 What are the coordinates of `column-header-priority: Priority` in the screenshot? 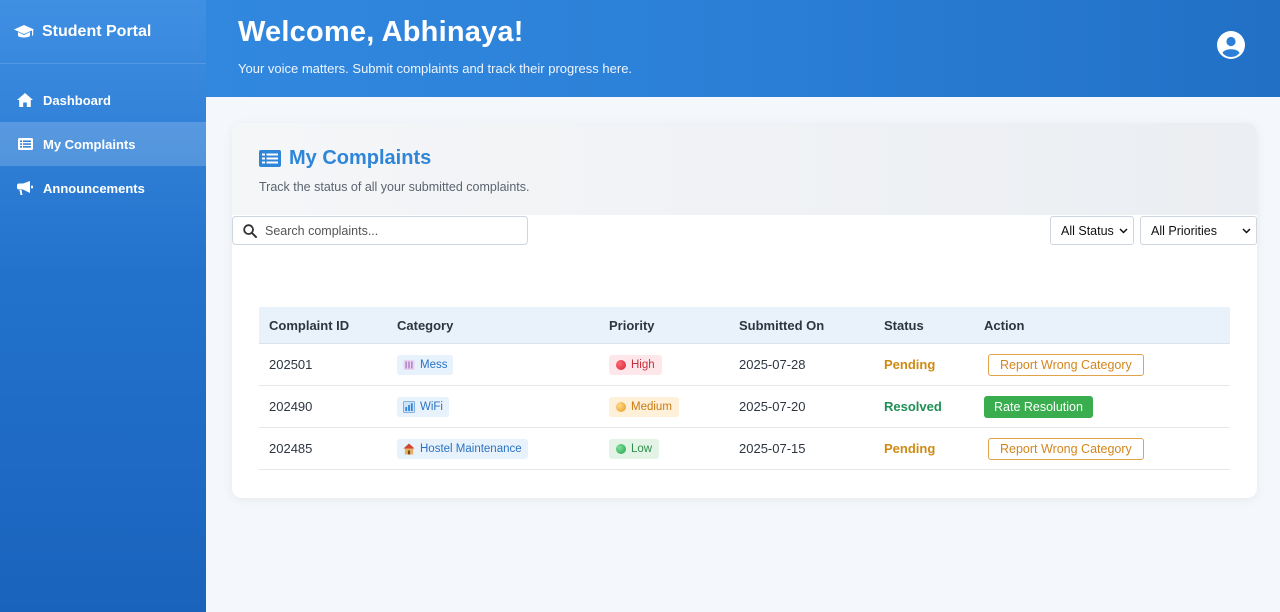 It's located at (632, 325).